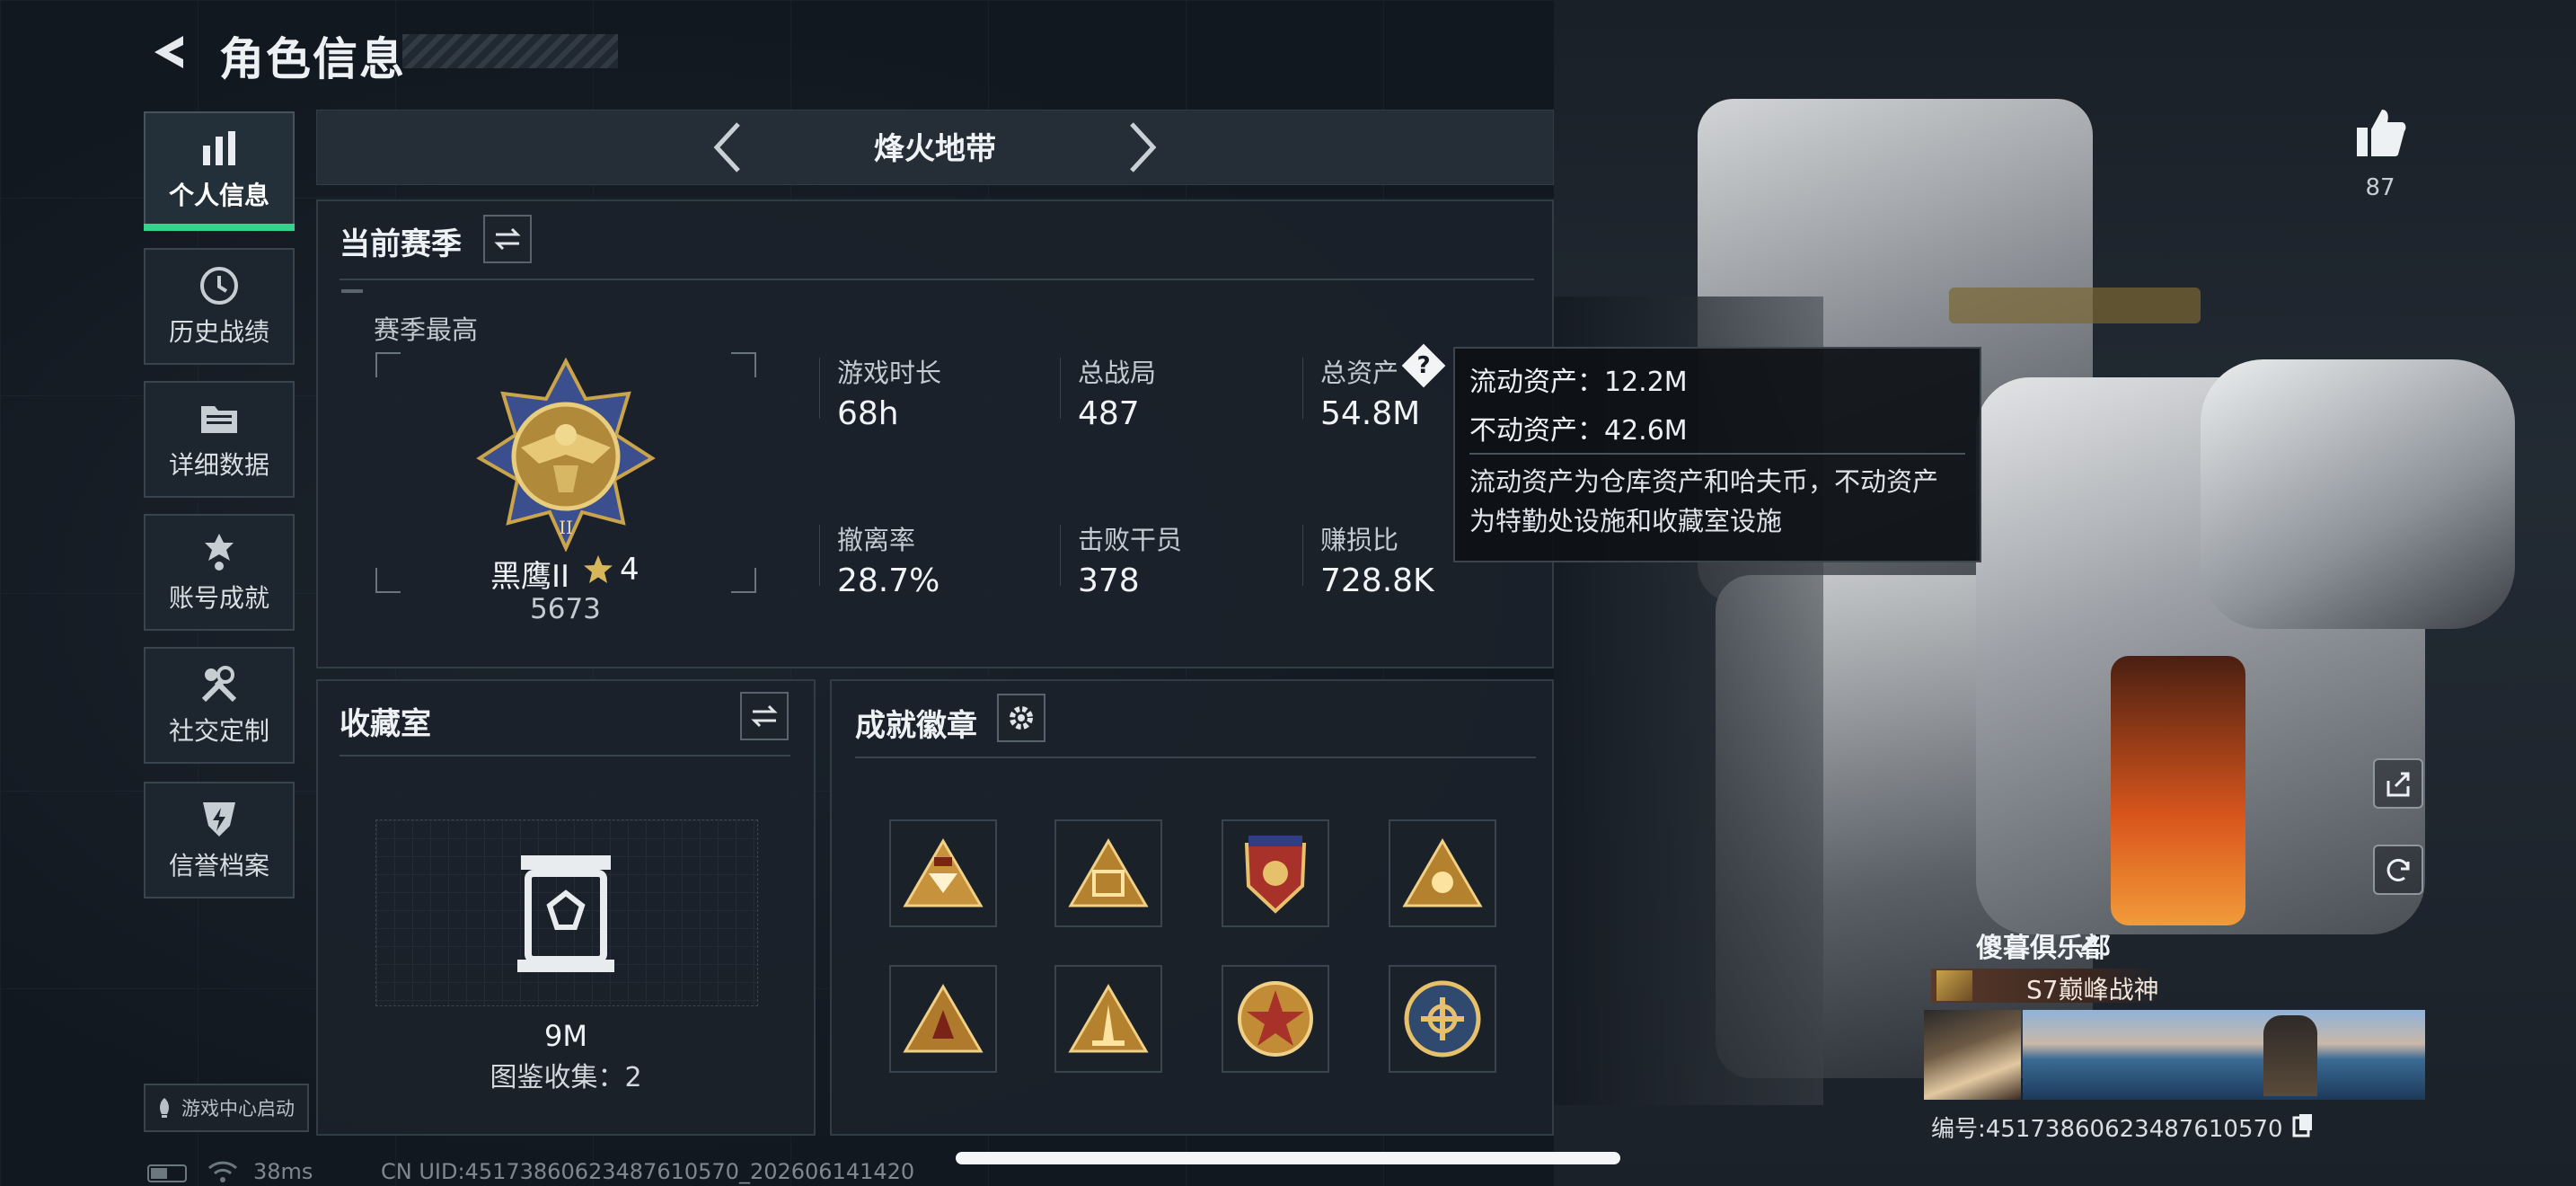  Describe the element at coordinates (218, 465) in the screenshot. I see `sidebar-item-label: 详细数据` at that location.